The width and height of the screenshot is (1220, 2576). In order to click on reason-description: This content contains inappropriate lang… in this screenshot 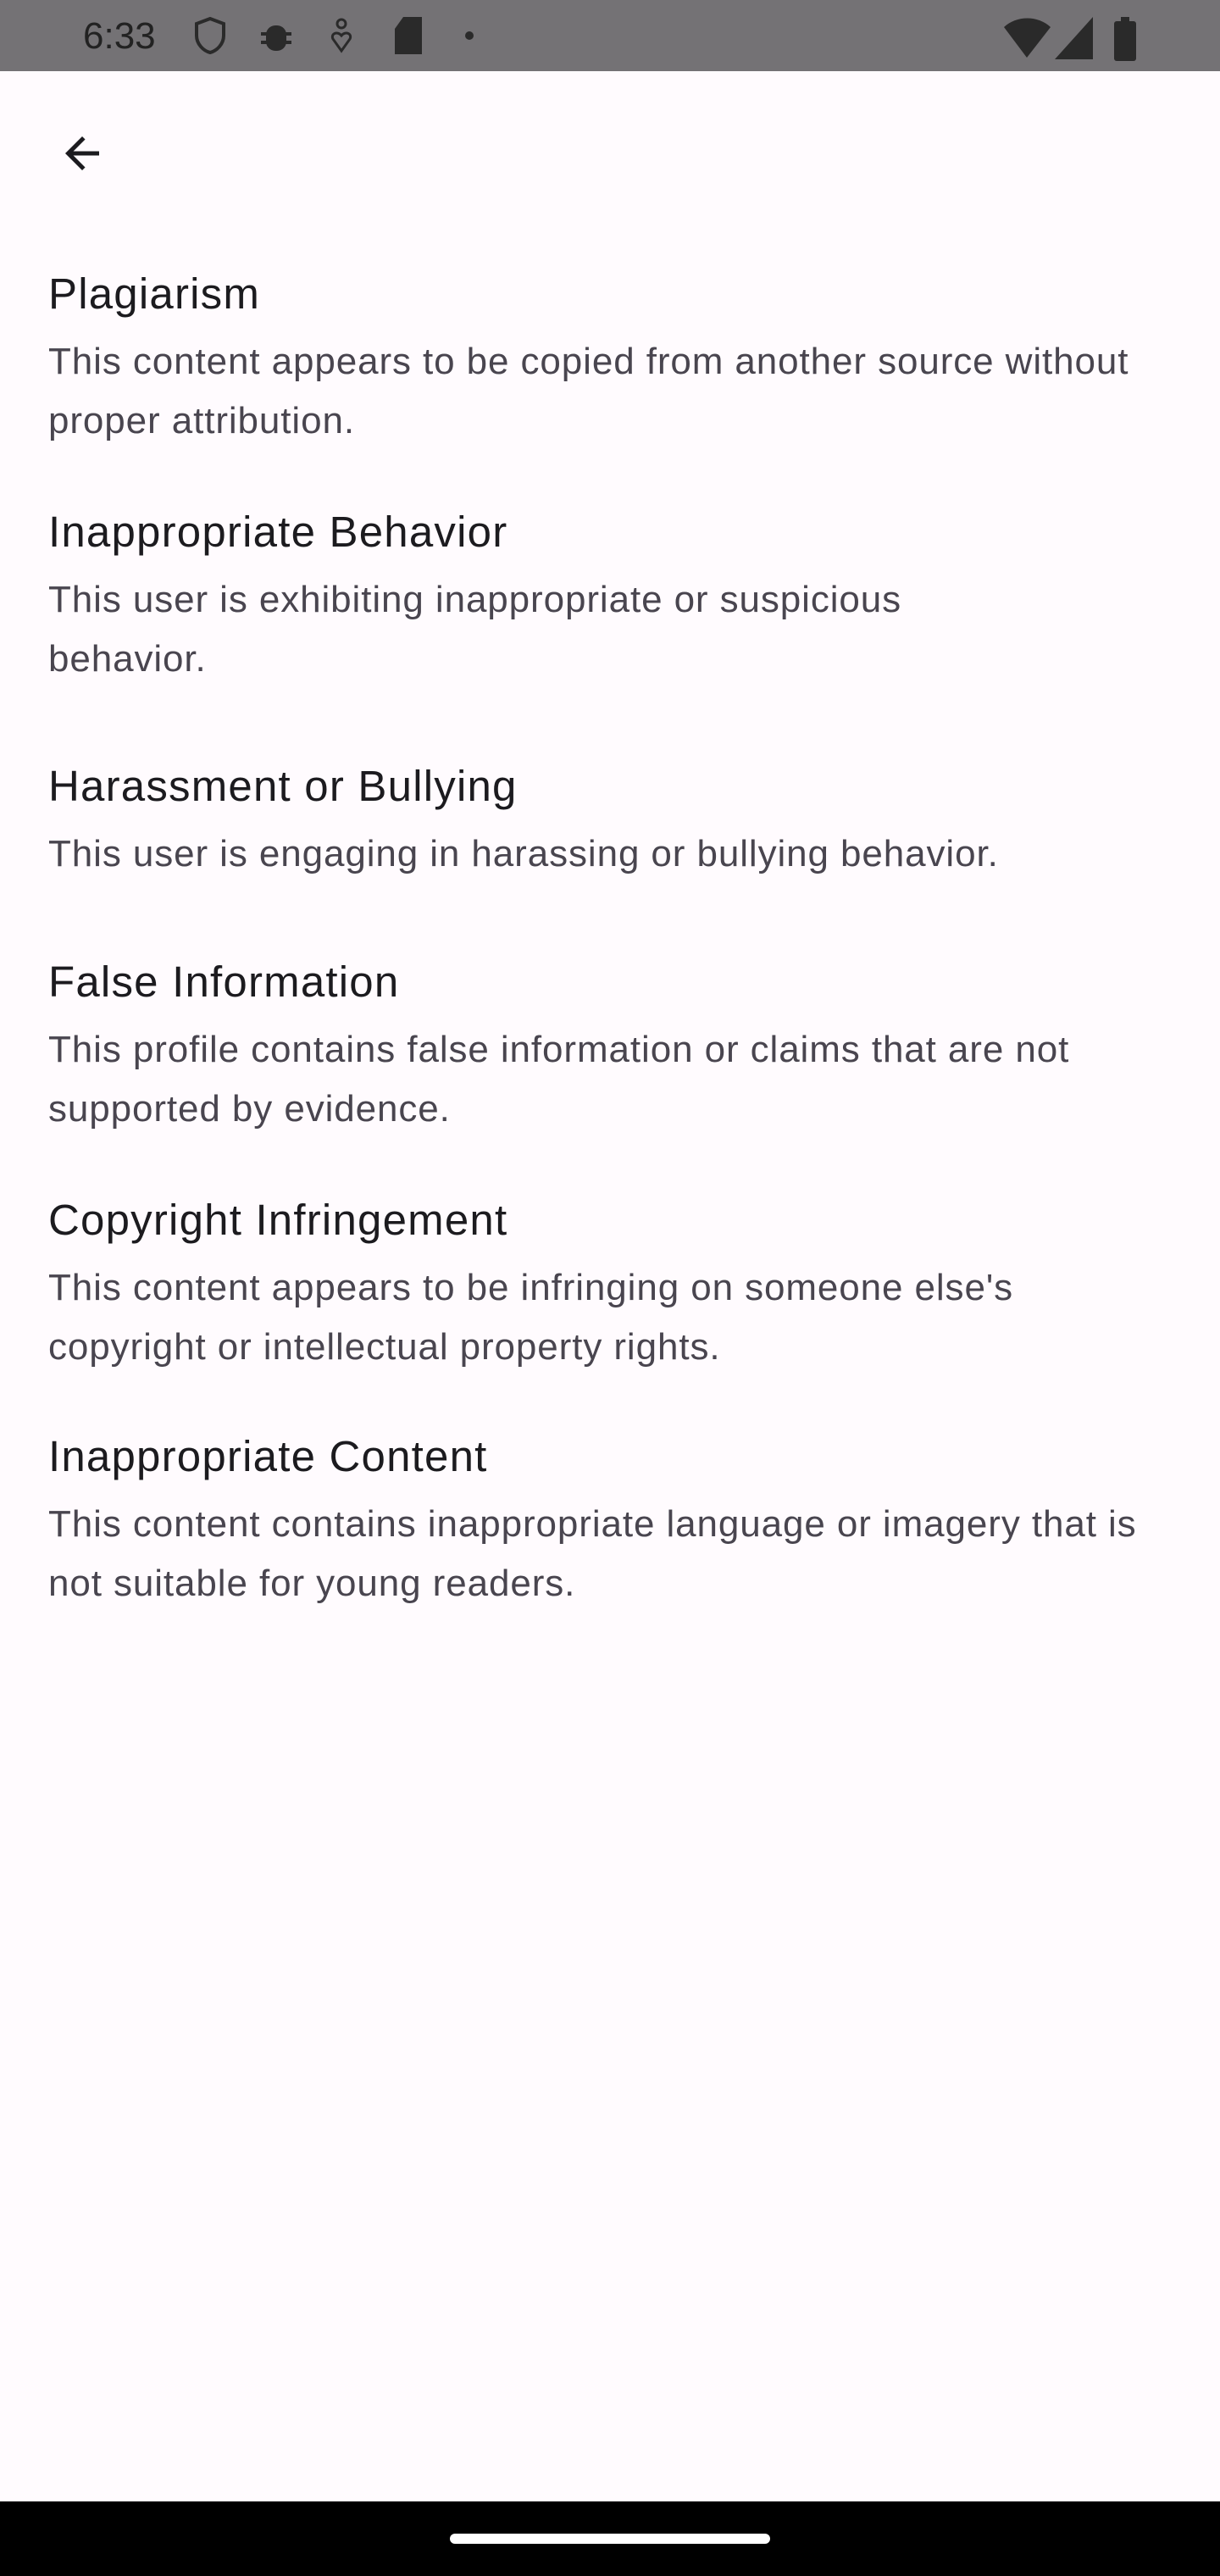, I will do `click(592, 1553)`.